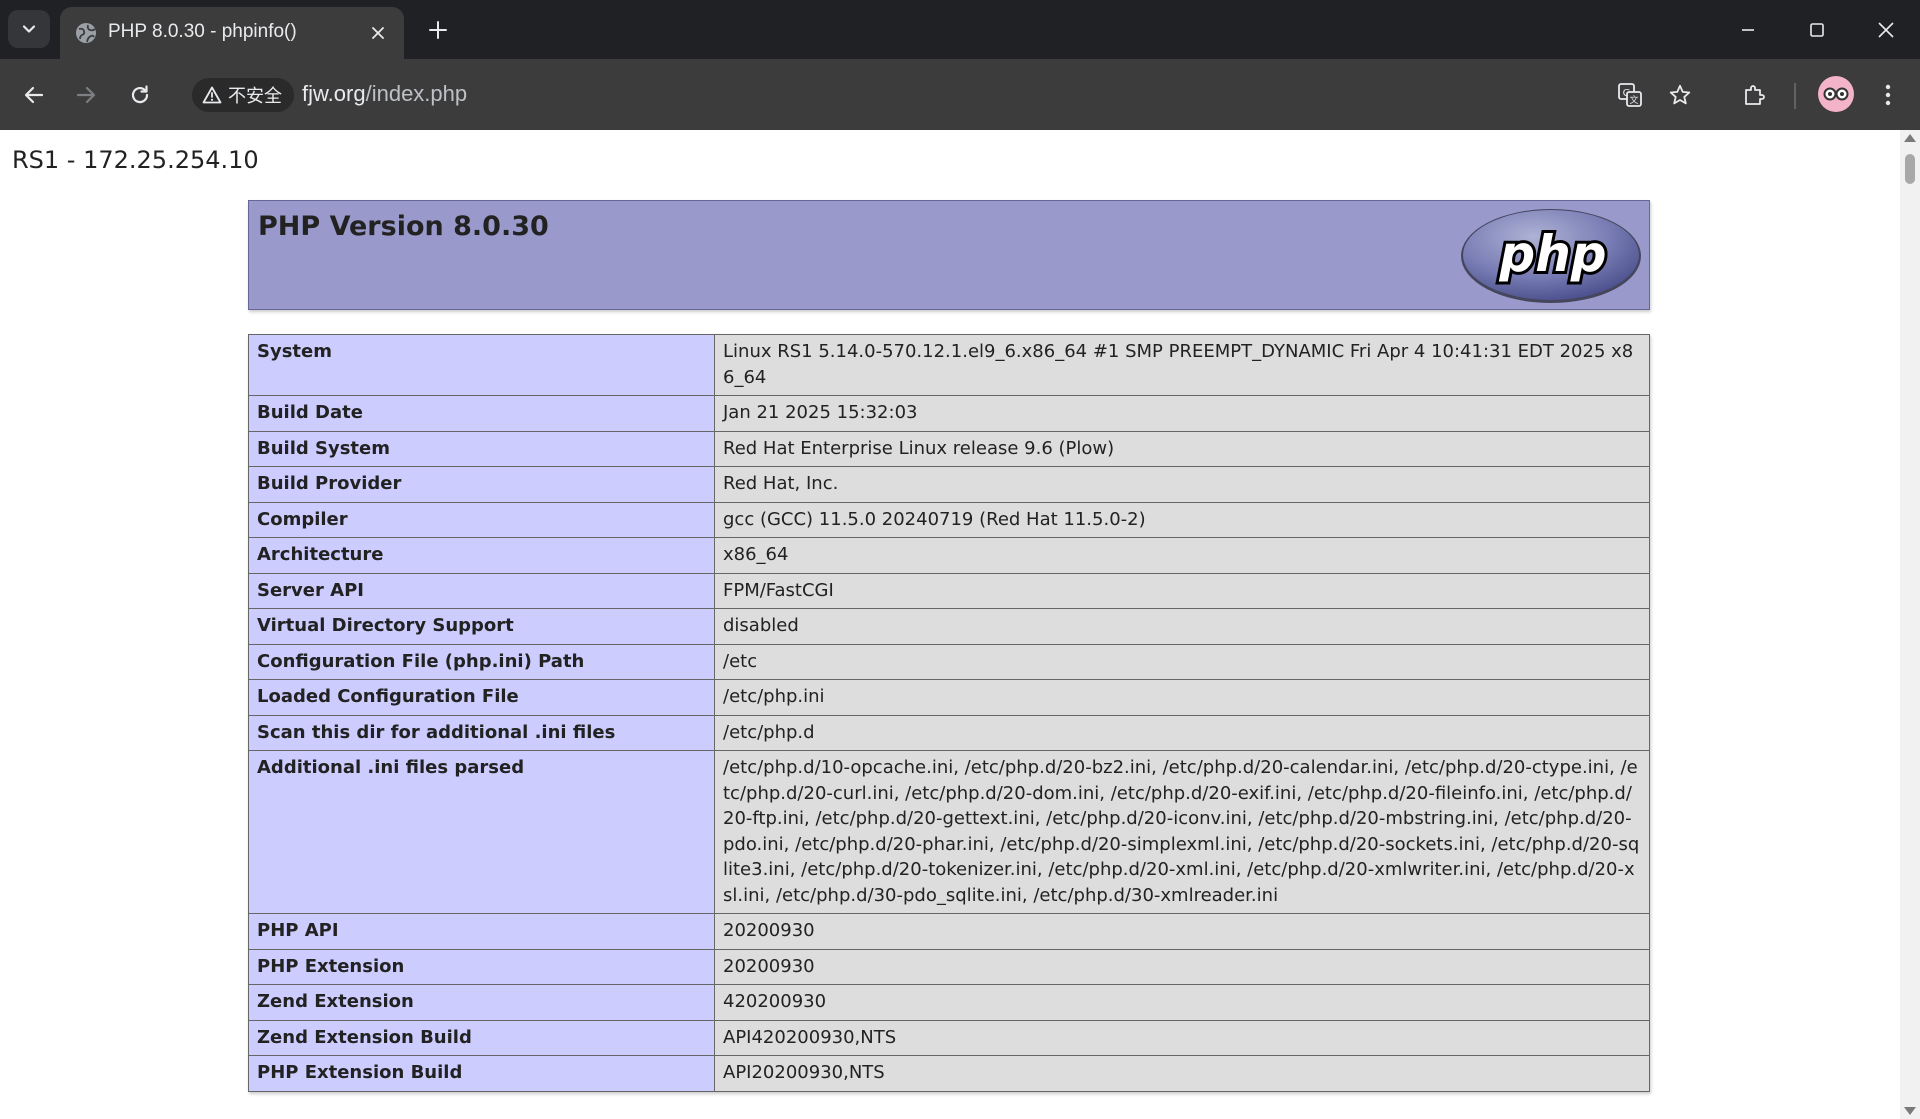 This screenshot has width=1920, height=1119. I want to click on row-key: Server API, so click(481, 590).